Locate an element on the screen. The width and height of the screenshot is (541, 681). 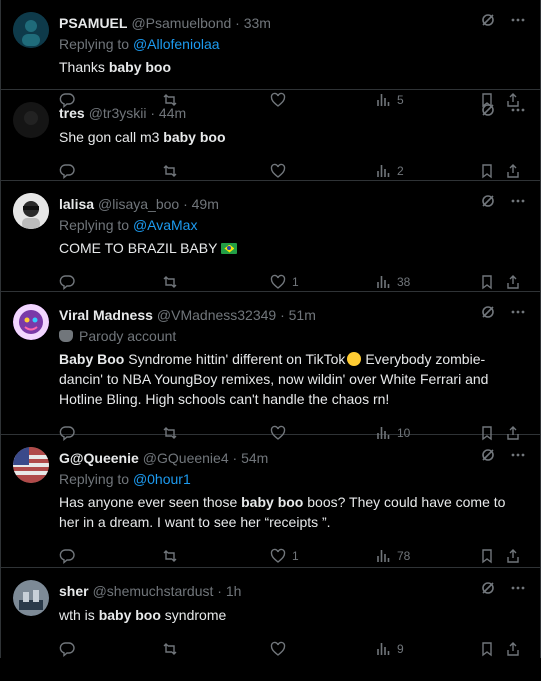
tweet-text: She gon call m3 baby boo is located at coordinates (293, 137).